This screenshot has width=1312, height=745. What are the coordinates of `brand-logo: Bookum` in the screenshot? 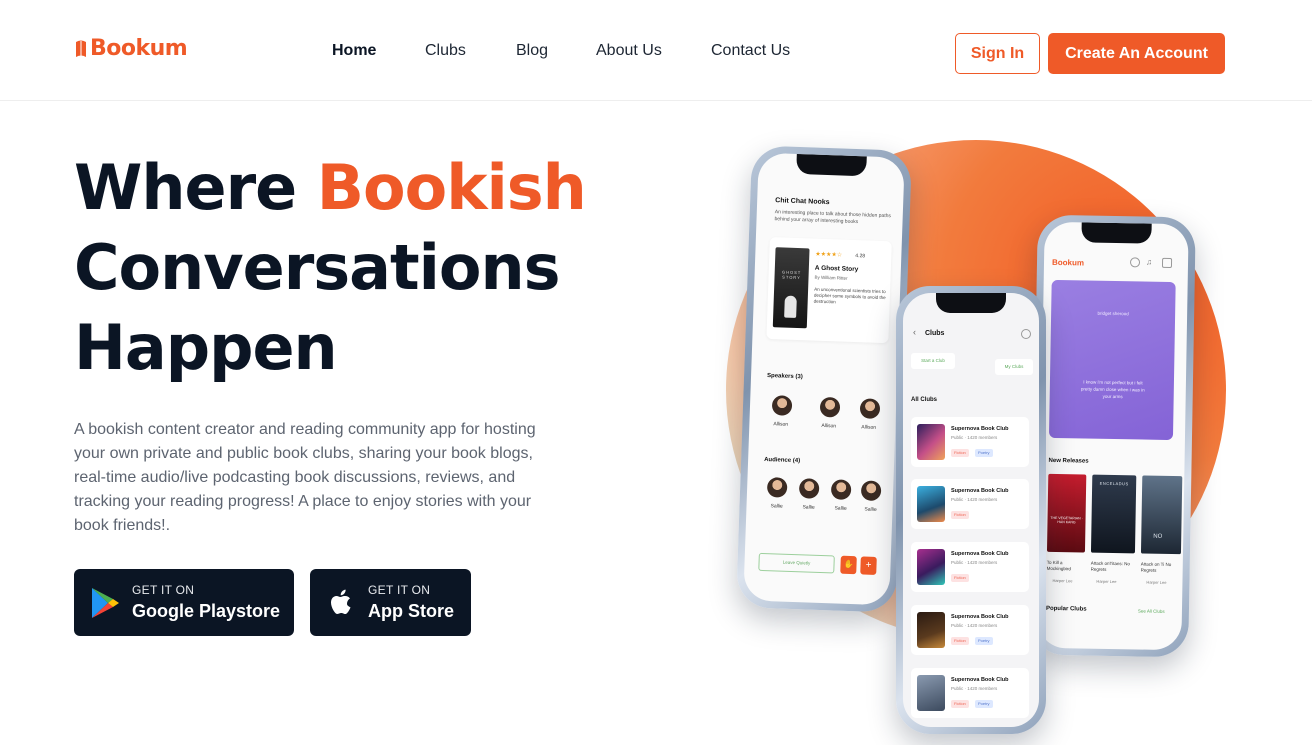 It's located at (131, 48).